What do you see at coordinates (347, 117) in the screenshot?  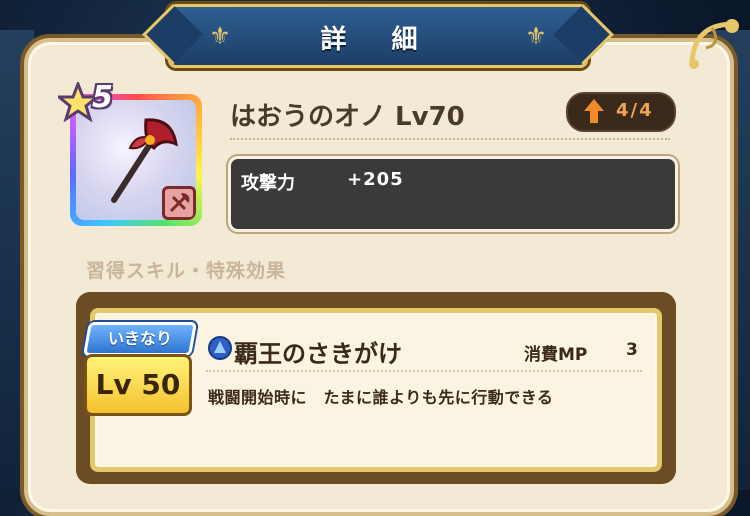 I see `weapon-name: はおうのオノ Lv70` at bounding box center [347, 117].